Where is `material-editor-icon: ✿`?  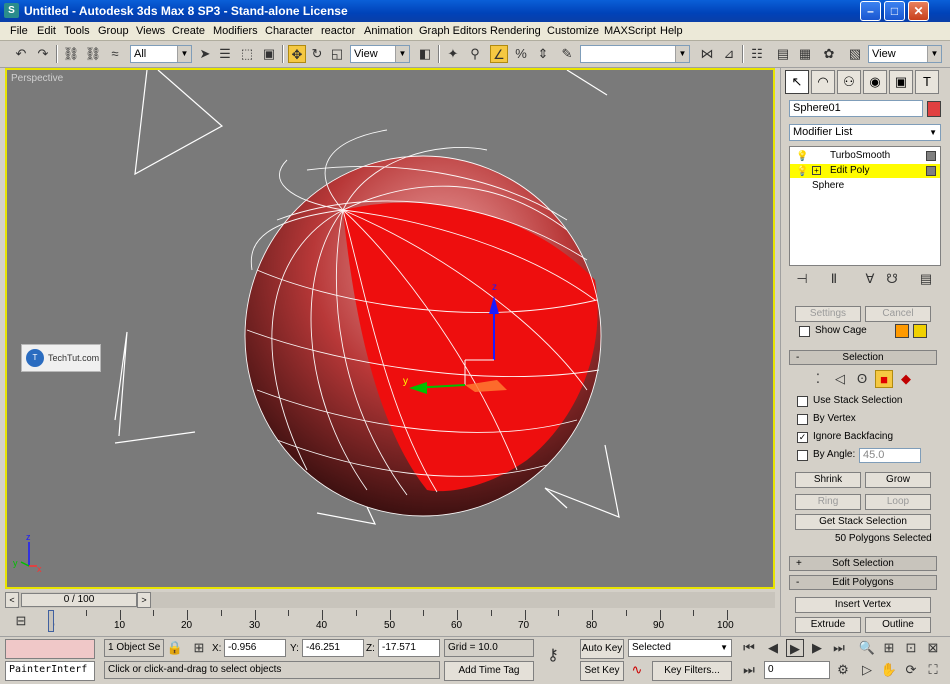 material-editor-icon: ✿ is located at coordinates (829, 54).